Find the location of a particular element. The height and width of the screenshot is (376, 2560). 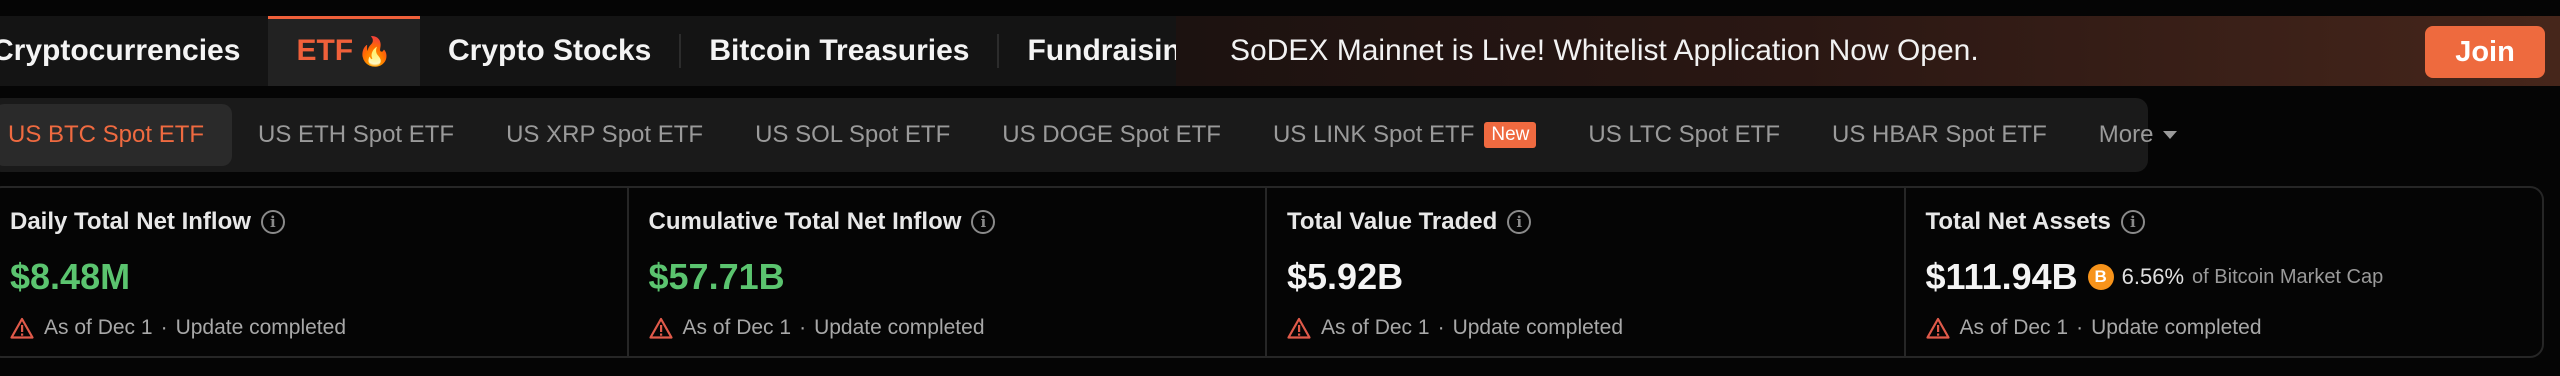

subtab-label: US LTC Spot ETF is located at coordinates (1684, 134).